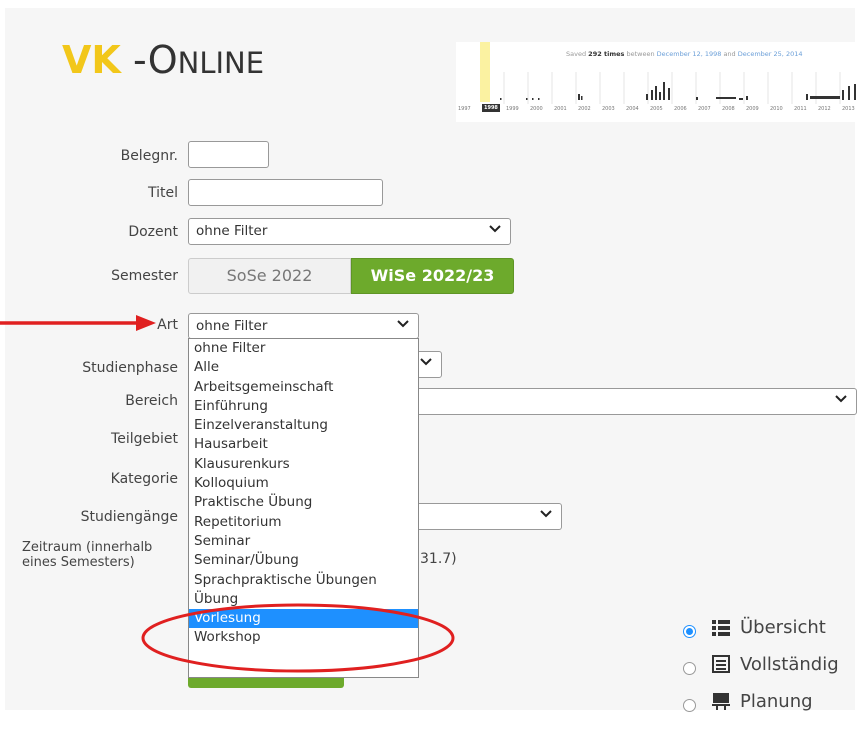  Describe the element at coordinates (232, 231) in the screenshot. I see `dozent-value: ohne Filter` at that location.